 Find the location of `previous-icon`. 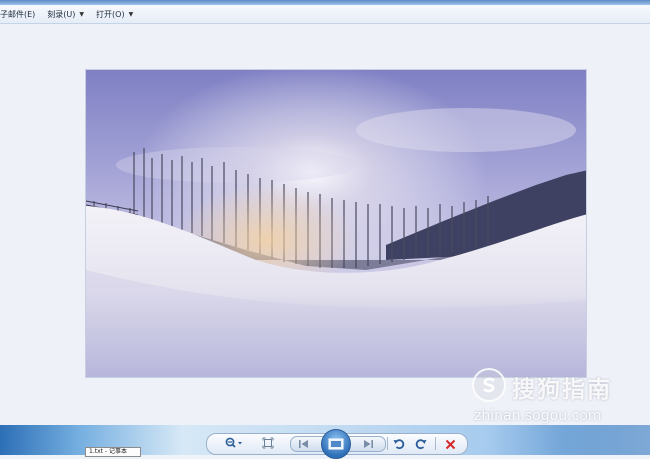

previous-icon is located at coordinates (303, 444).